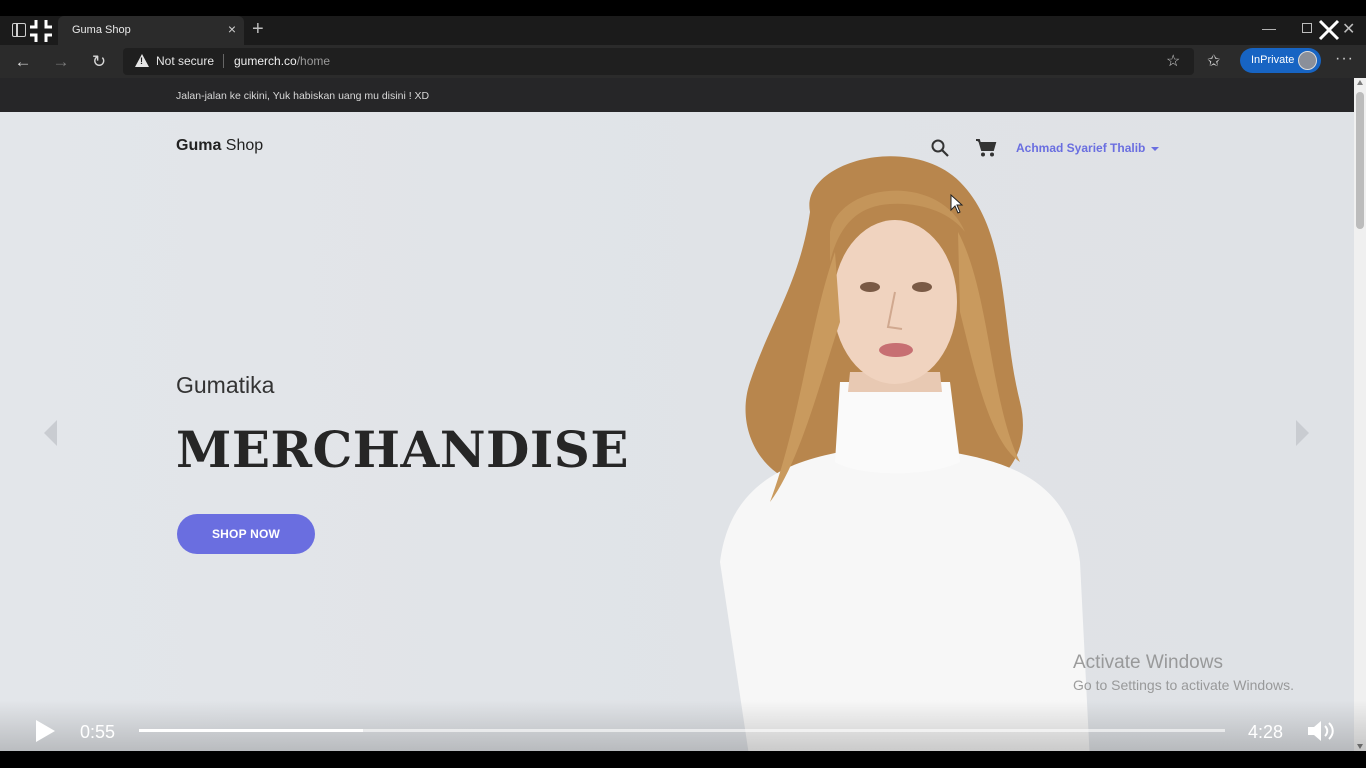 The height and width of the screenshot is (768, 1366). Describe the element at coordinates (957, 204) in the screenshot. I see `mouse-cursor-icon` at that location.